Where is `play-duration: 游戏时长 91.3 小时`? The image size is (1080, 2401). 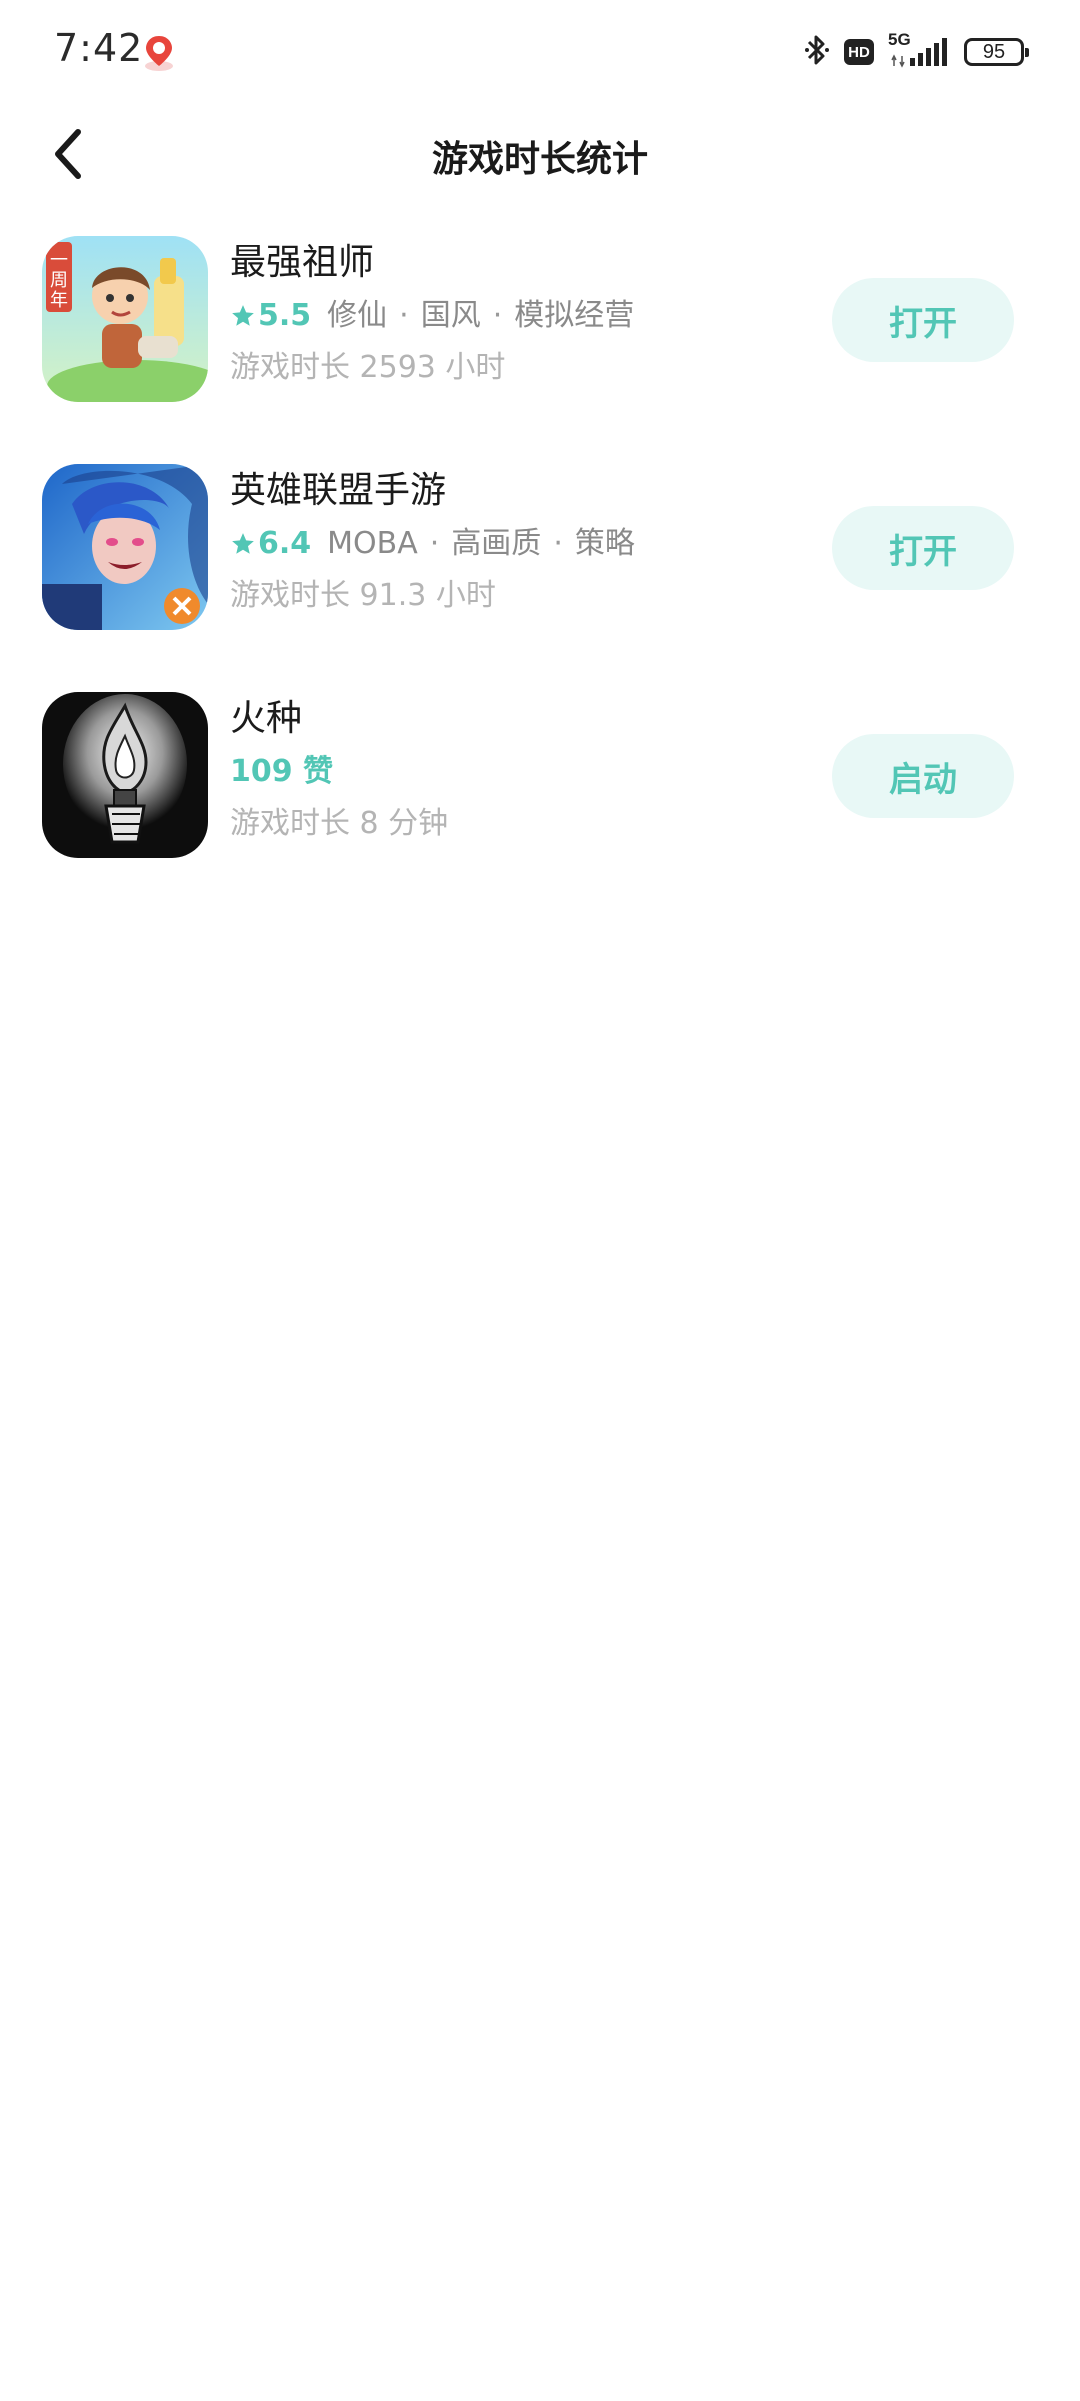 play-duration: 游戏时长 91.3 小时 is located at coordinates (363, 595).